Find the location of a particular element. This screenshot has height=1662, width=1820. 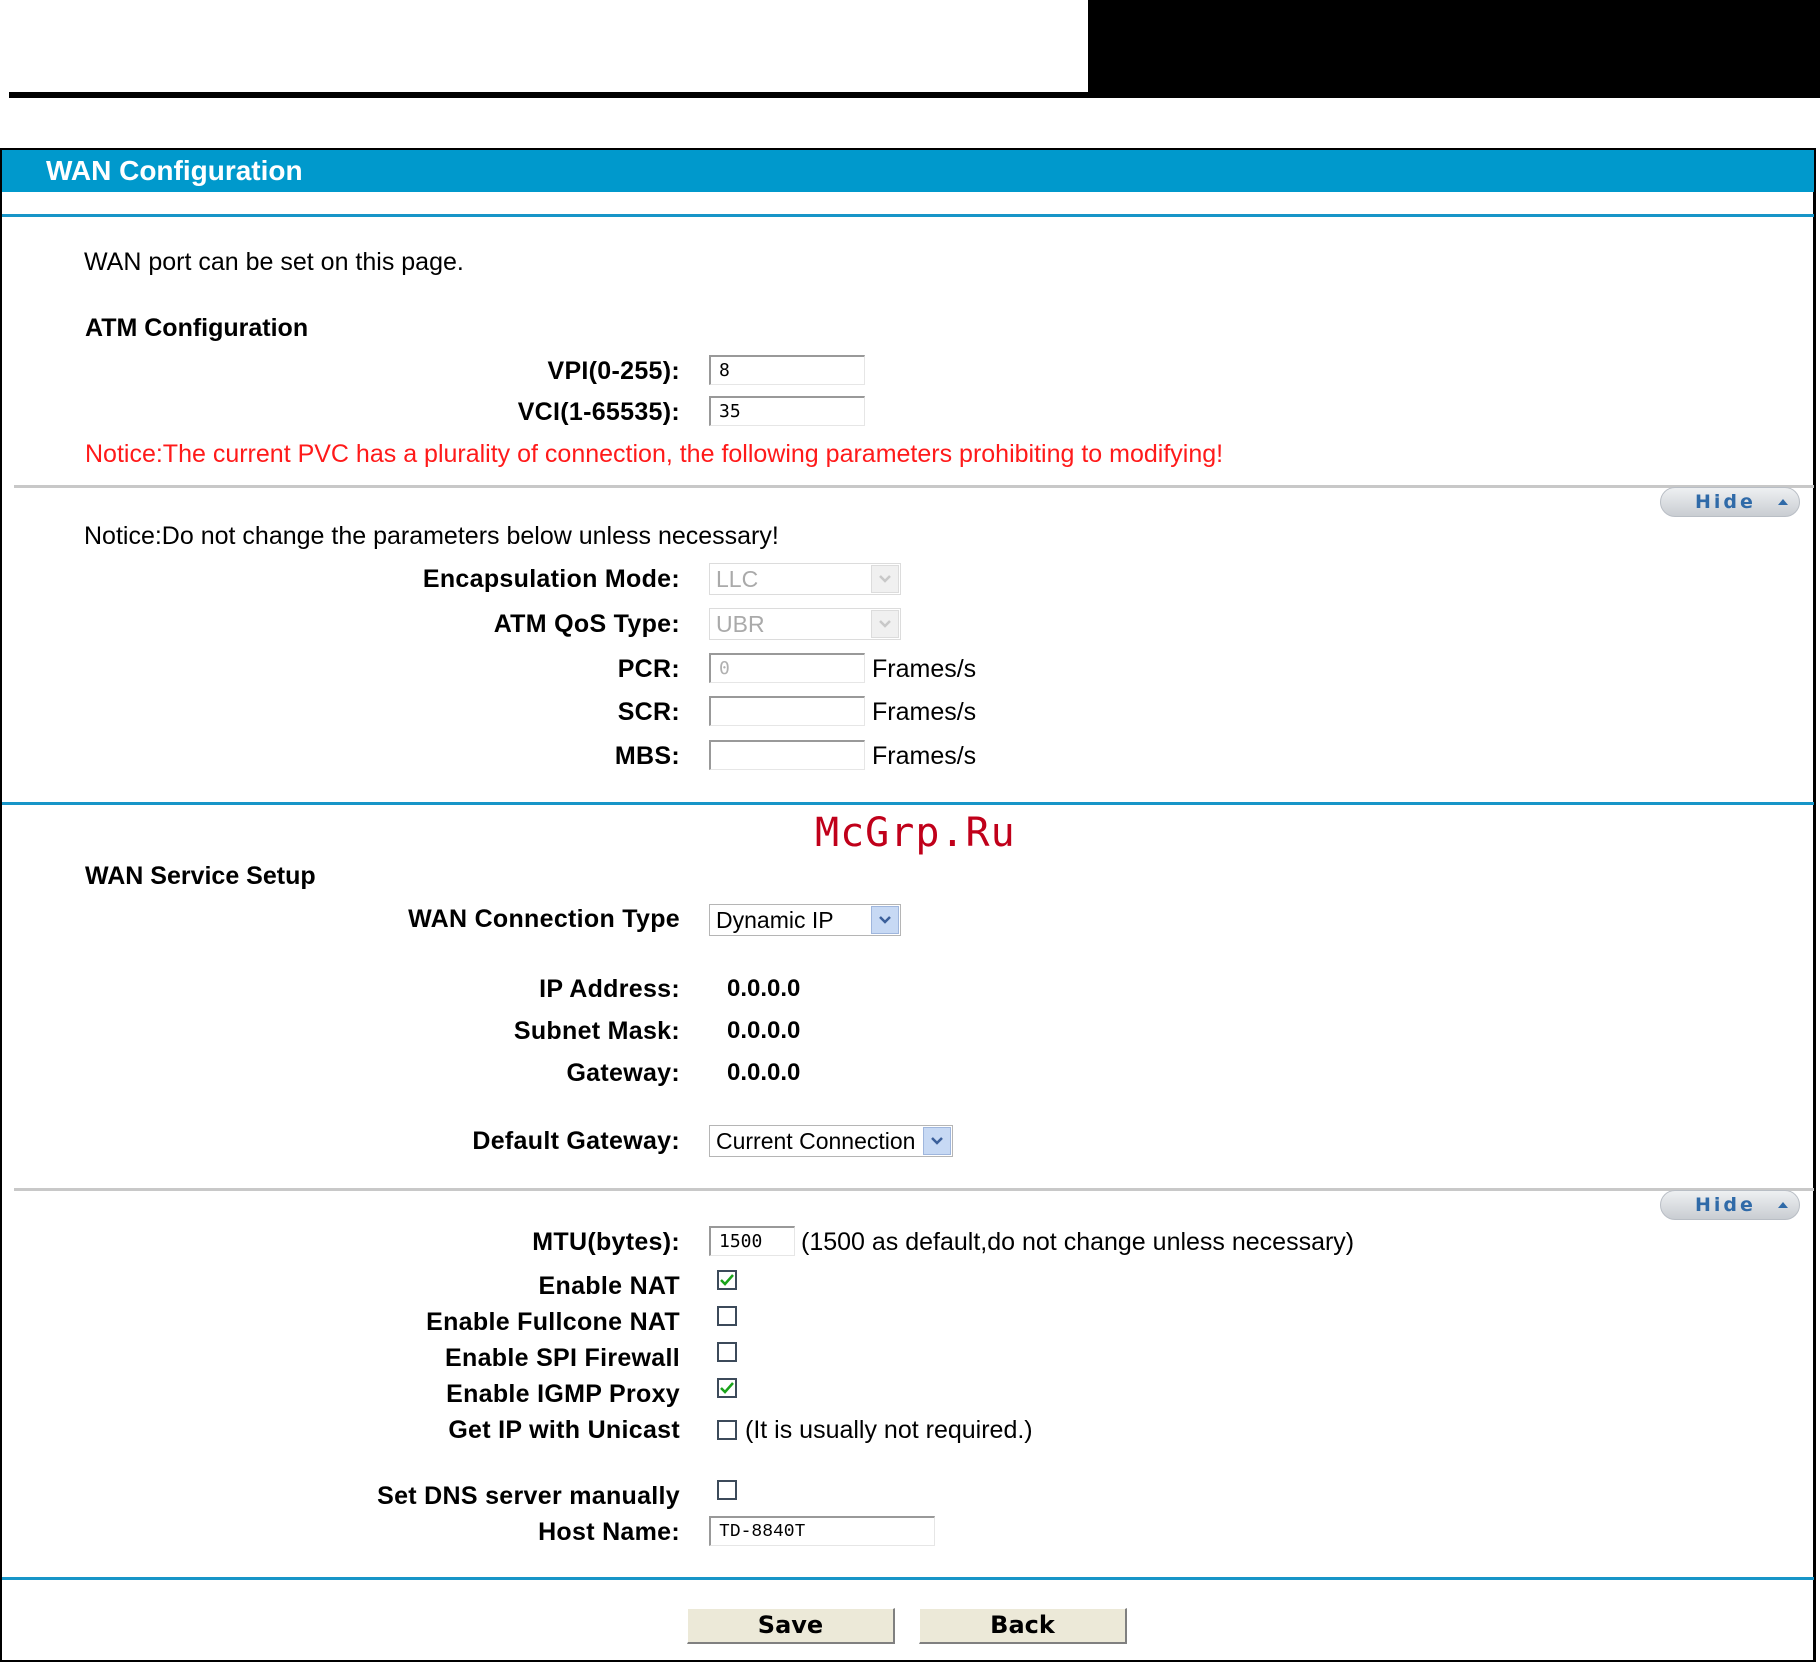

title-divider is located at coordinates (908, 215).